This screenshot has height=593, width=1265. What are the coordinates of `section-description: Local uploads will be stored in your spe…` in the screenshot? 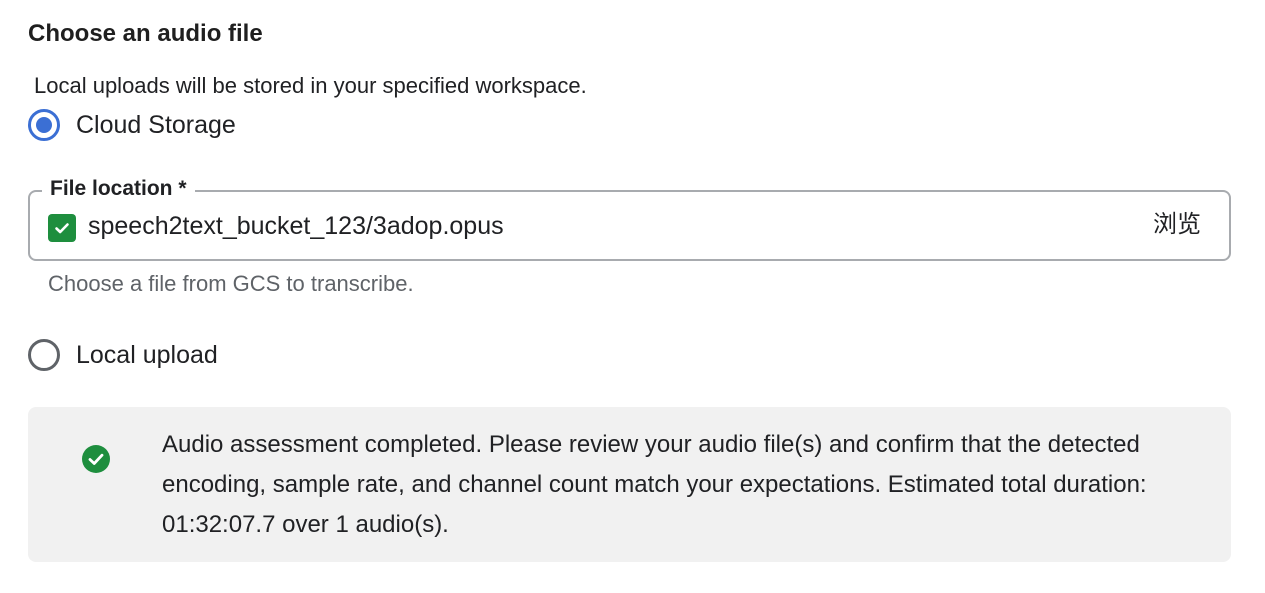 It's located at (310, 85).